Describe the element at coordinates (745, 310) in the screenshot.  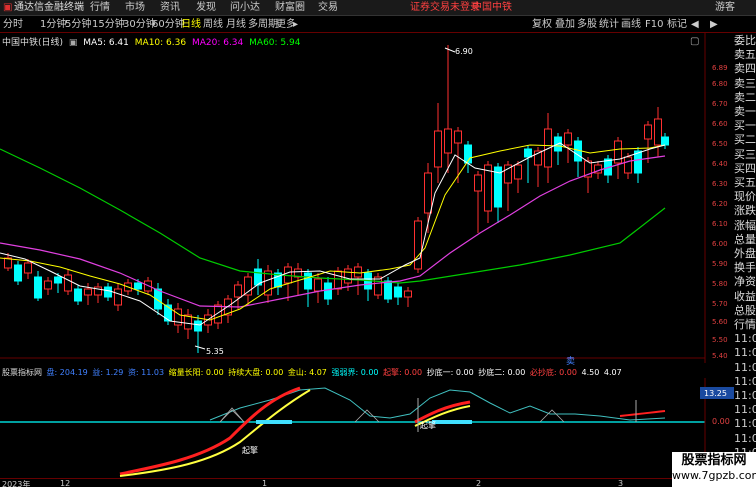
I see `quote-row: 总股` at that location.